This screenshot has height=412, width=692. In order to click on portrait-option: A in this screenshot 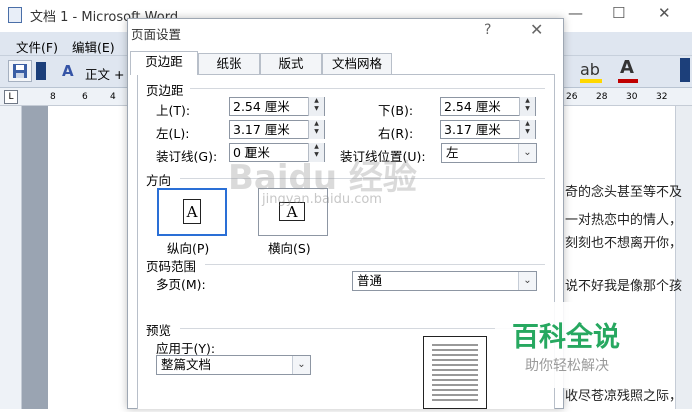, I will do `click(192, 212)`.